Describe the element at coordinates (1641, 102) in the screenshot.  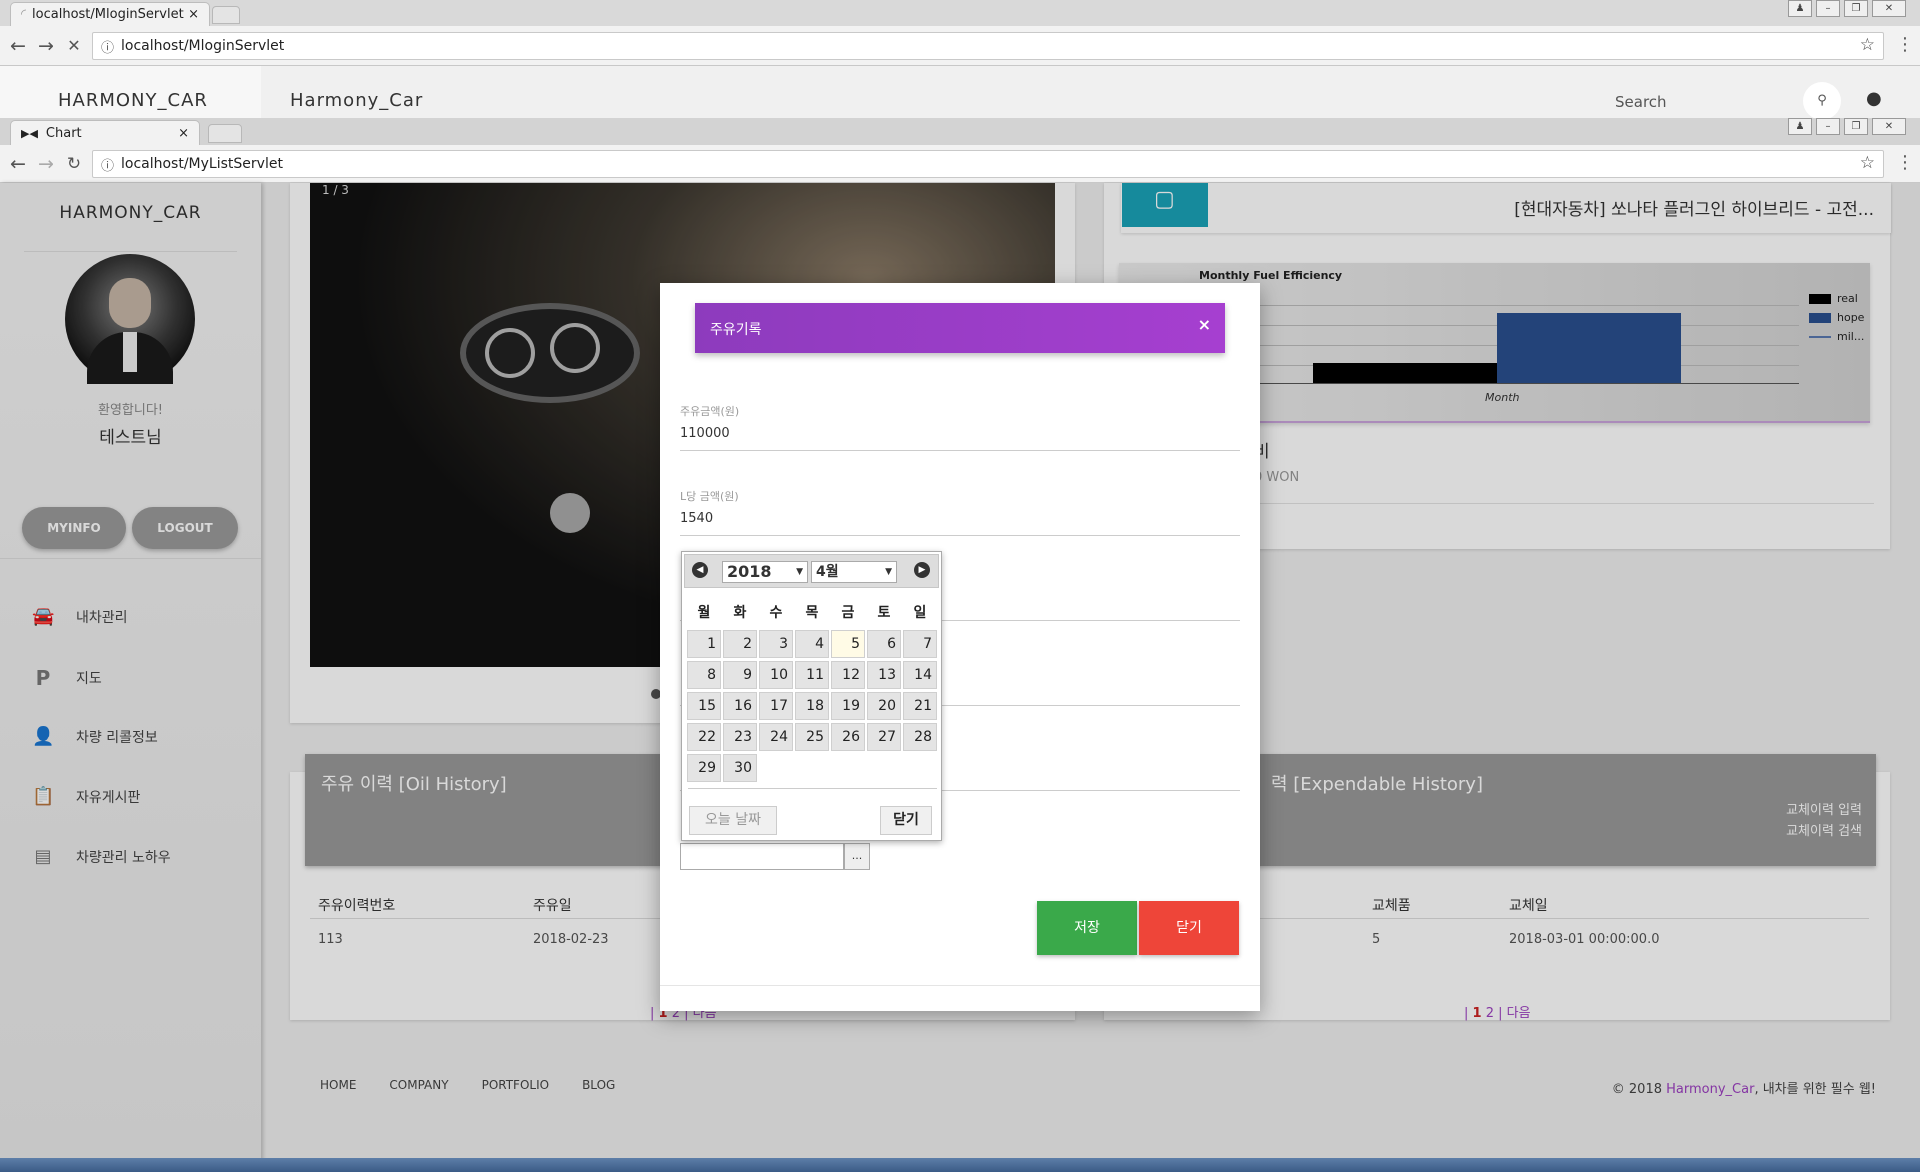
I see `back-search-input: Search` at that location.